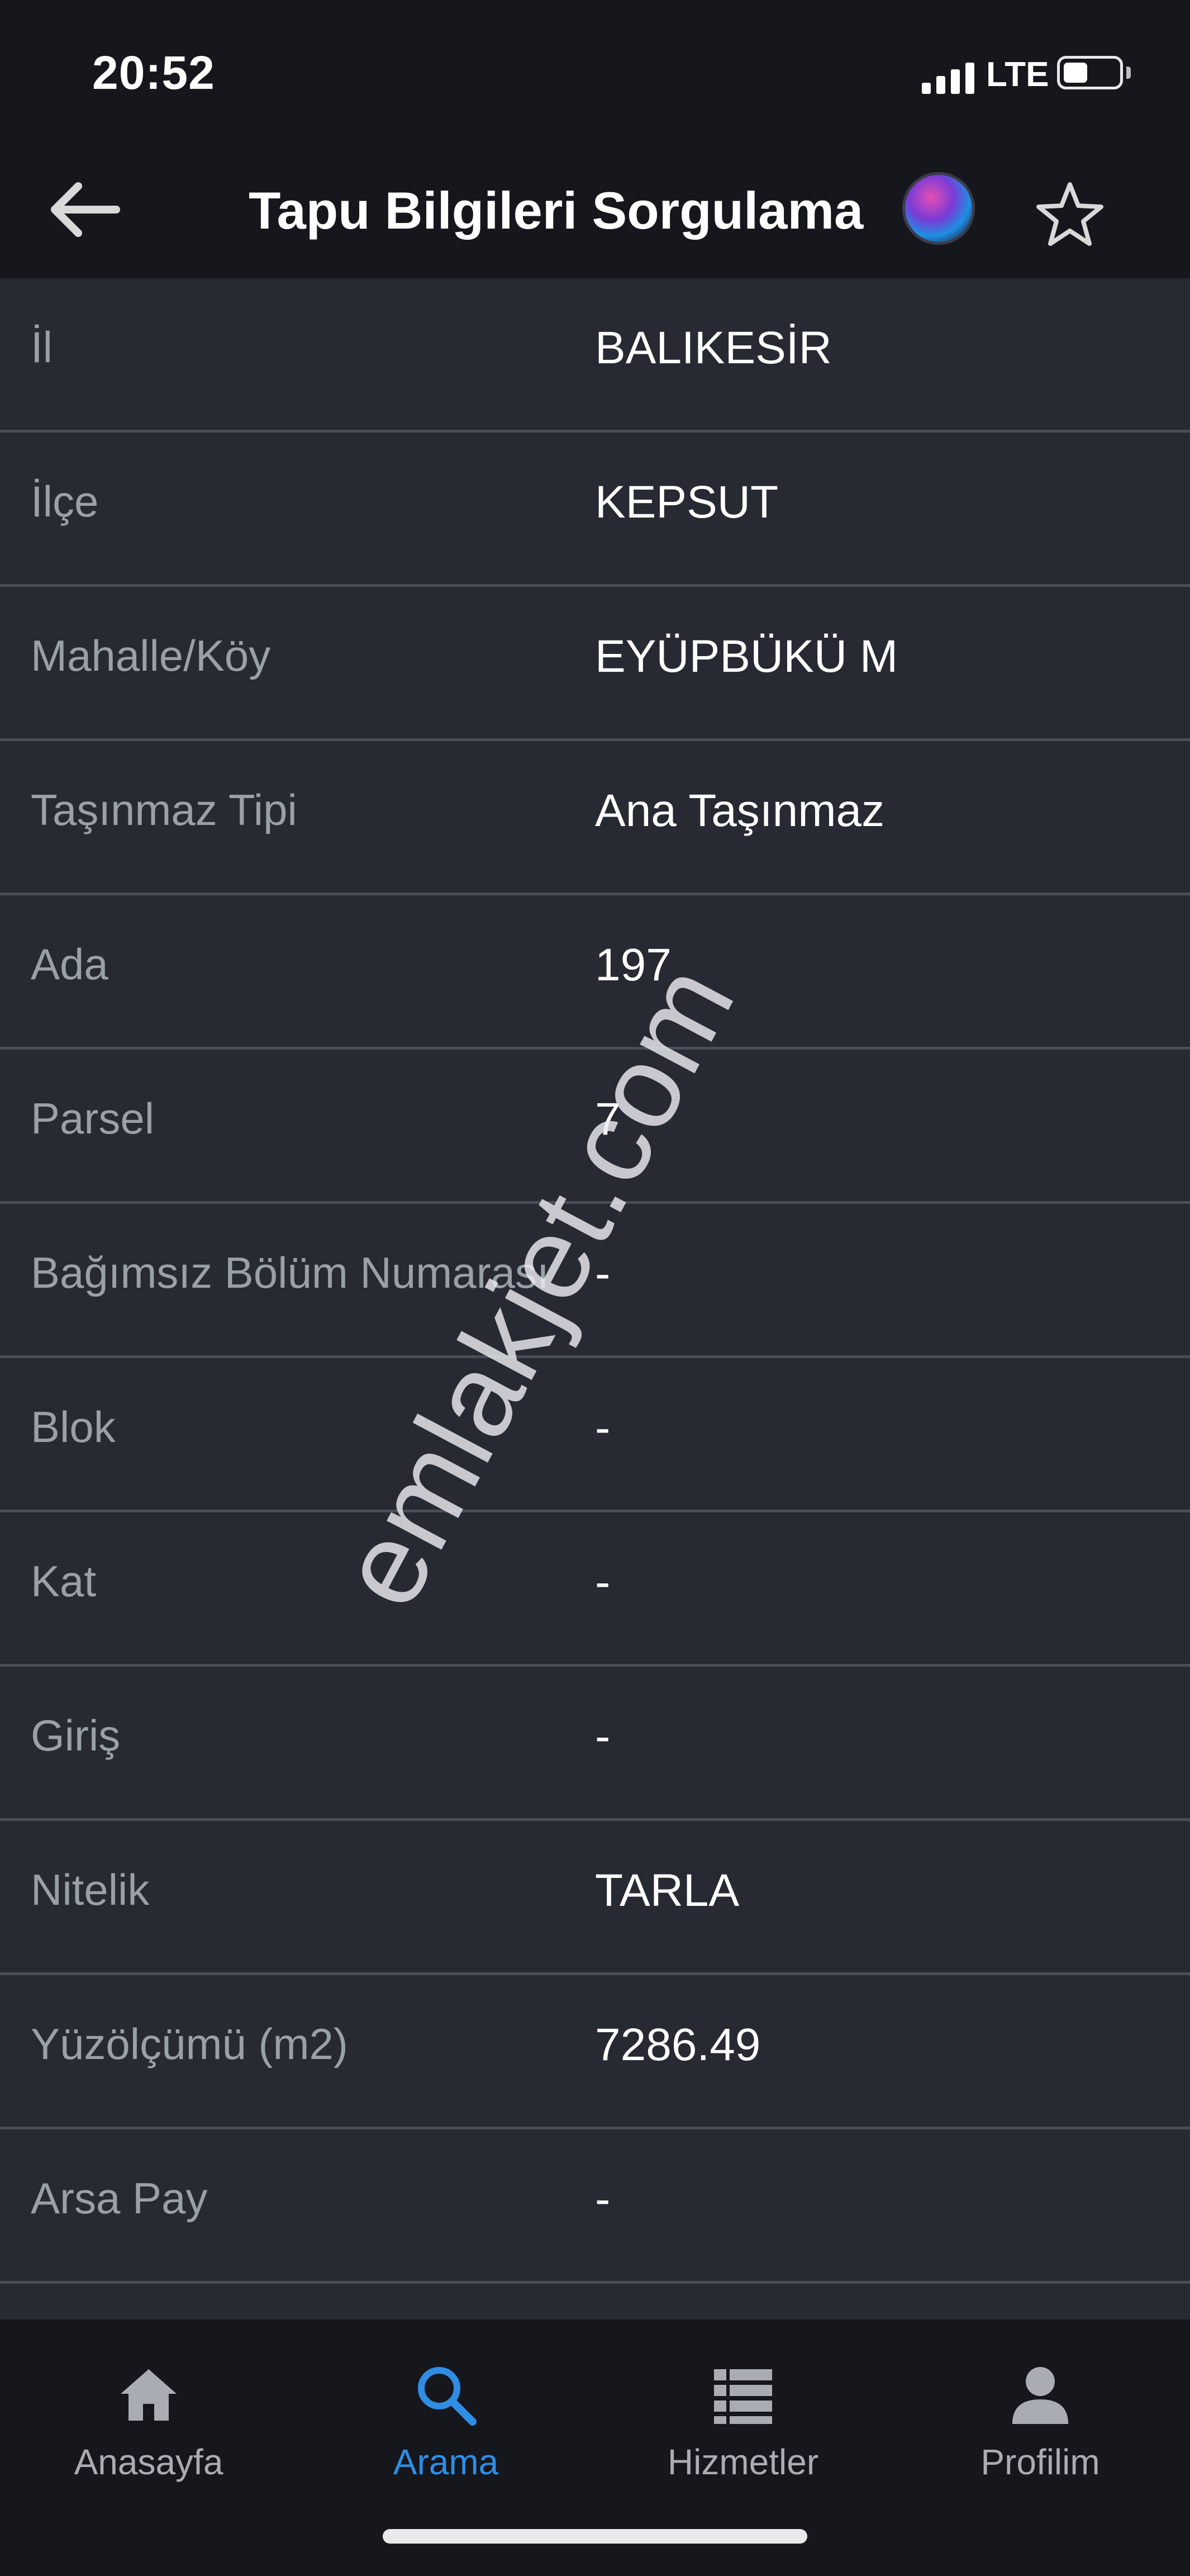 This screenshot has height=2576, width=1190. Describe the element at coordinates (164, 809) in the screenshot. I see `row-label: Taşınmaz Tipi` at that location.